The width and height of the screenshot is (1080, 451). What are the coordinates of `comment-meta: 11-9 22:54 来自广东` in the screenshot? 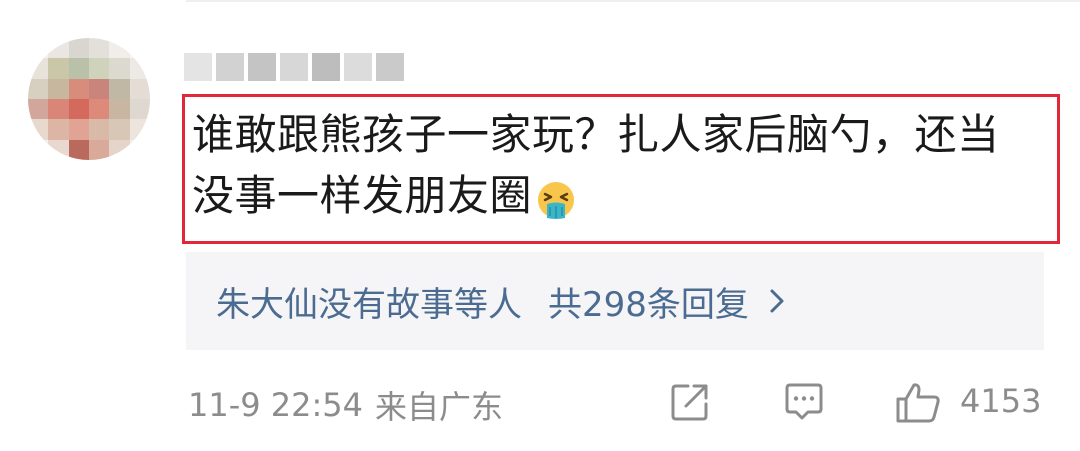 It's located at (345, 405).